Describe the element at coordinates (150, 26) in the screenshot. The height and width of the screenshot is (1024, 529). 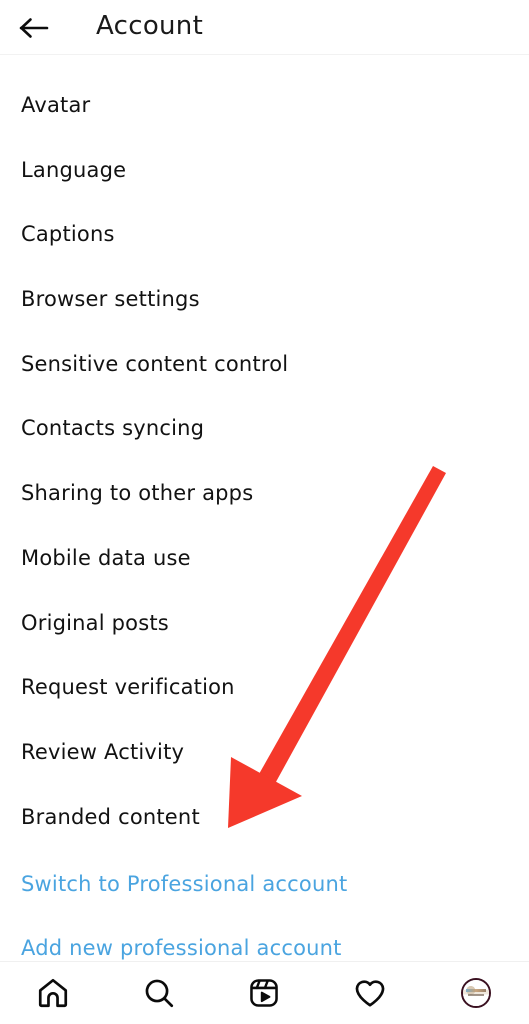
I see `page-title: Account` at that location.